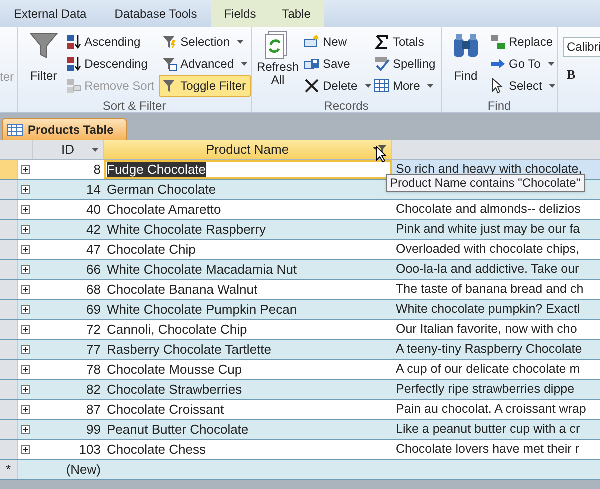 The image size is (600, 489). I want to click on description-cell-text: White chocolate pumpkin? Exactl, so click(488, 309).